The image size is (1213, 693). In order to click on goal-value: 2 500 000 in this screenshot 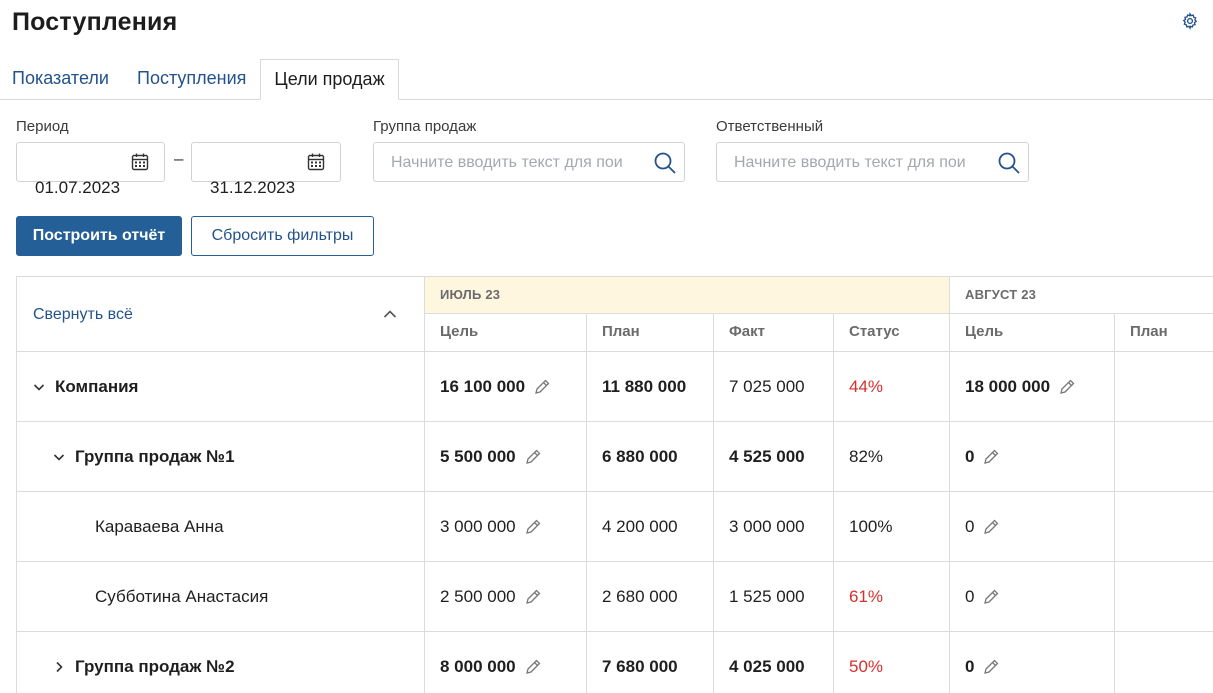, I will do `click(478, 596)`.